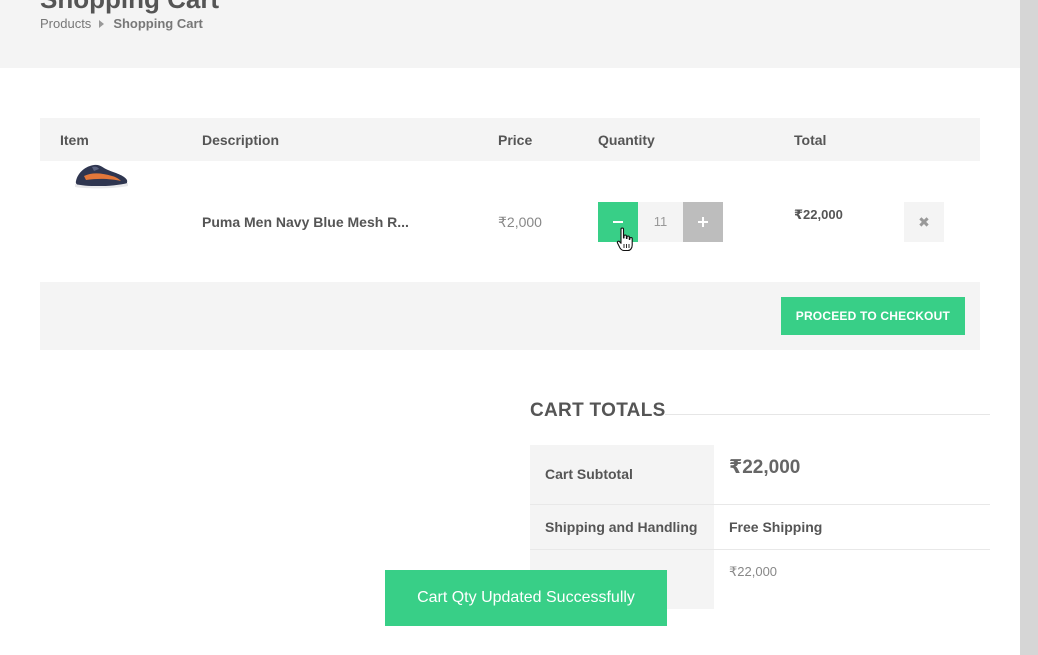 This screenshot has width=1038, height=655. Describe the element at coordinates (102, 23) in the screenshot. I see `caret-right-icon` at that location.